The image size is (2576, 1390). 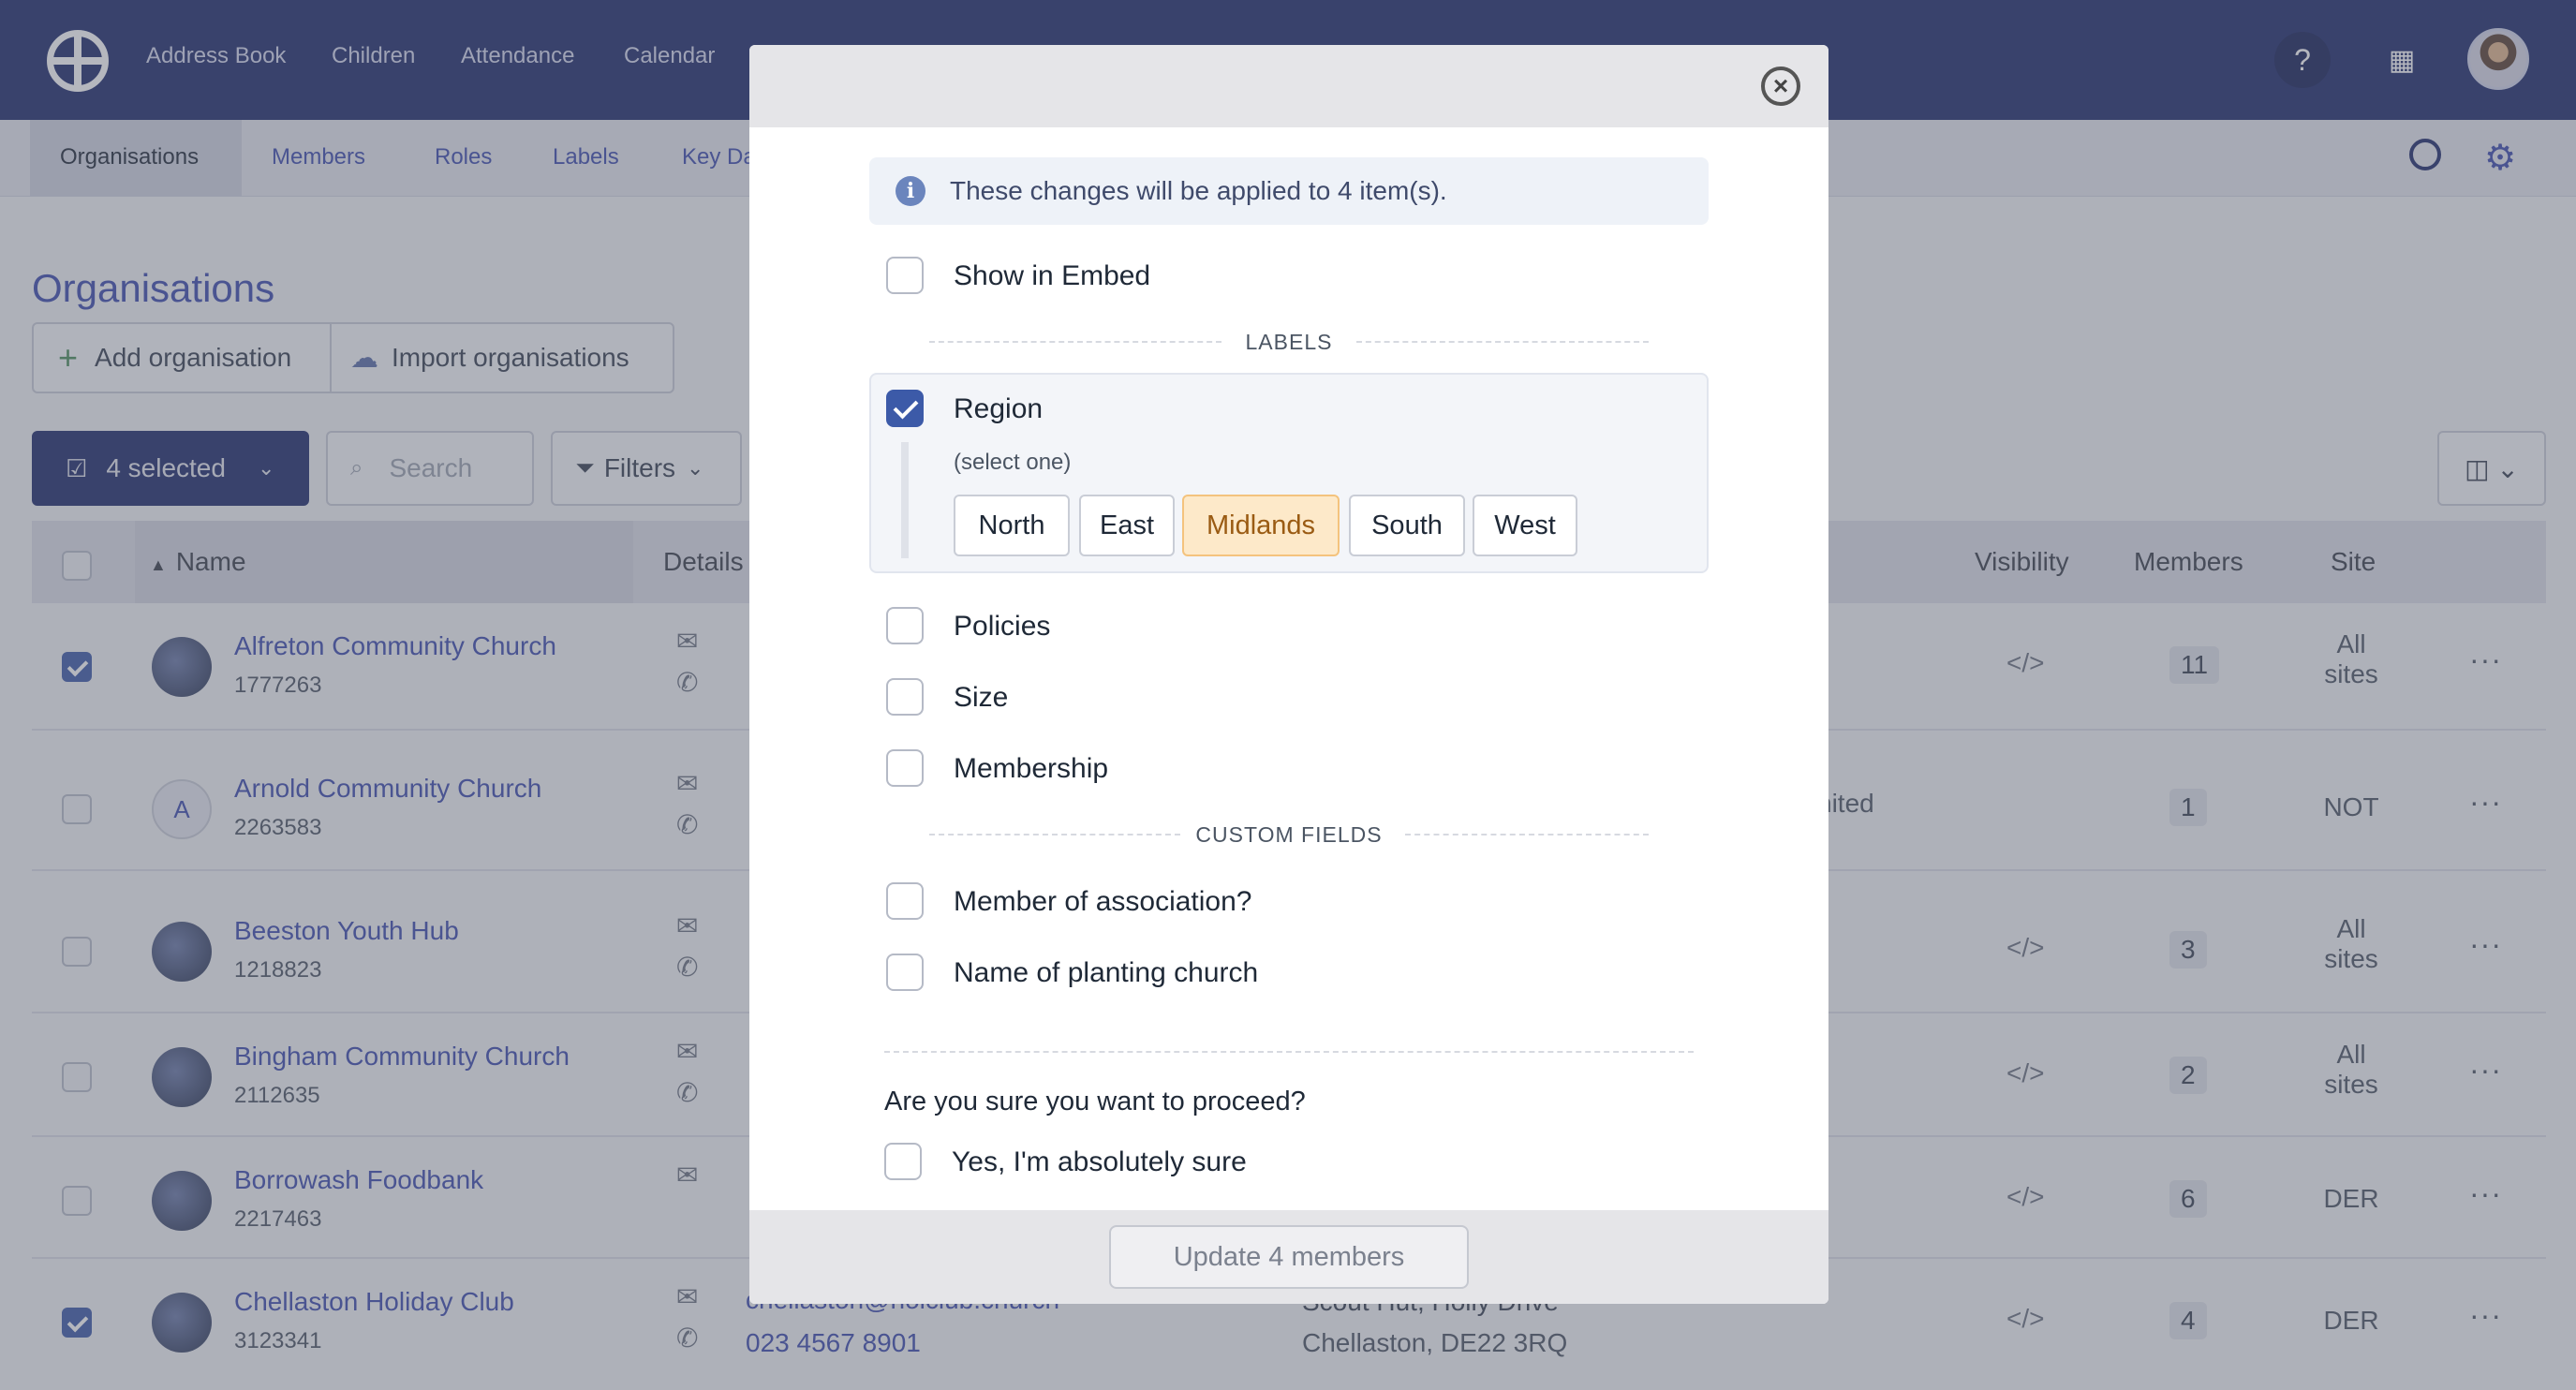 I want to click on region-option-east: East, so click(x=1127, y=525).